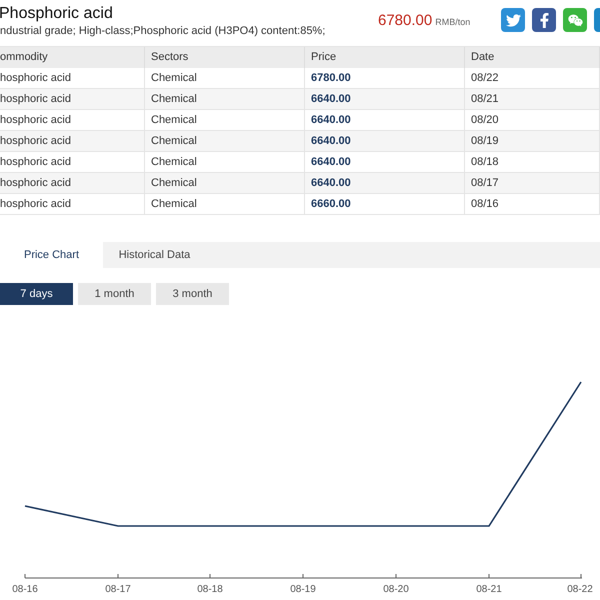  Describe the element at coordinates (225, 57) in the screenshot. I see `column-header: Sectors` at that location.